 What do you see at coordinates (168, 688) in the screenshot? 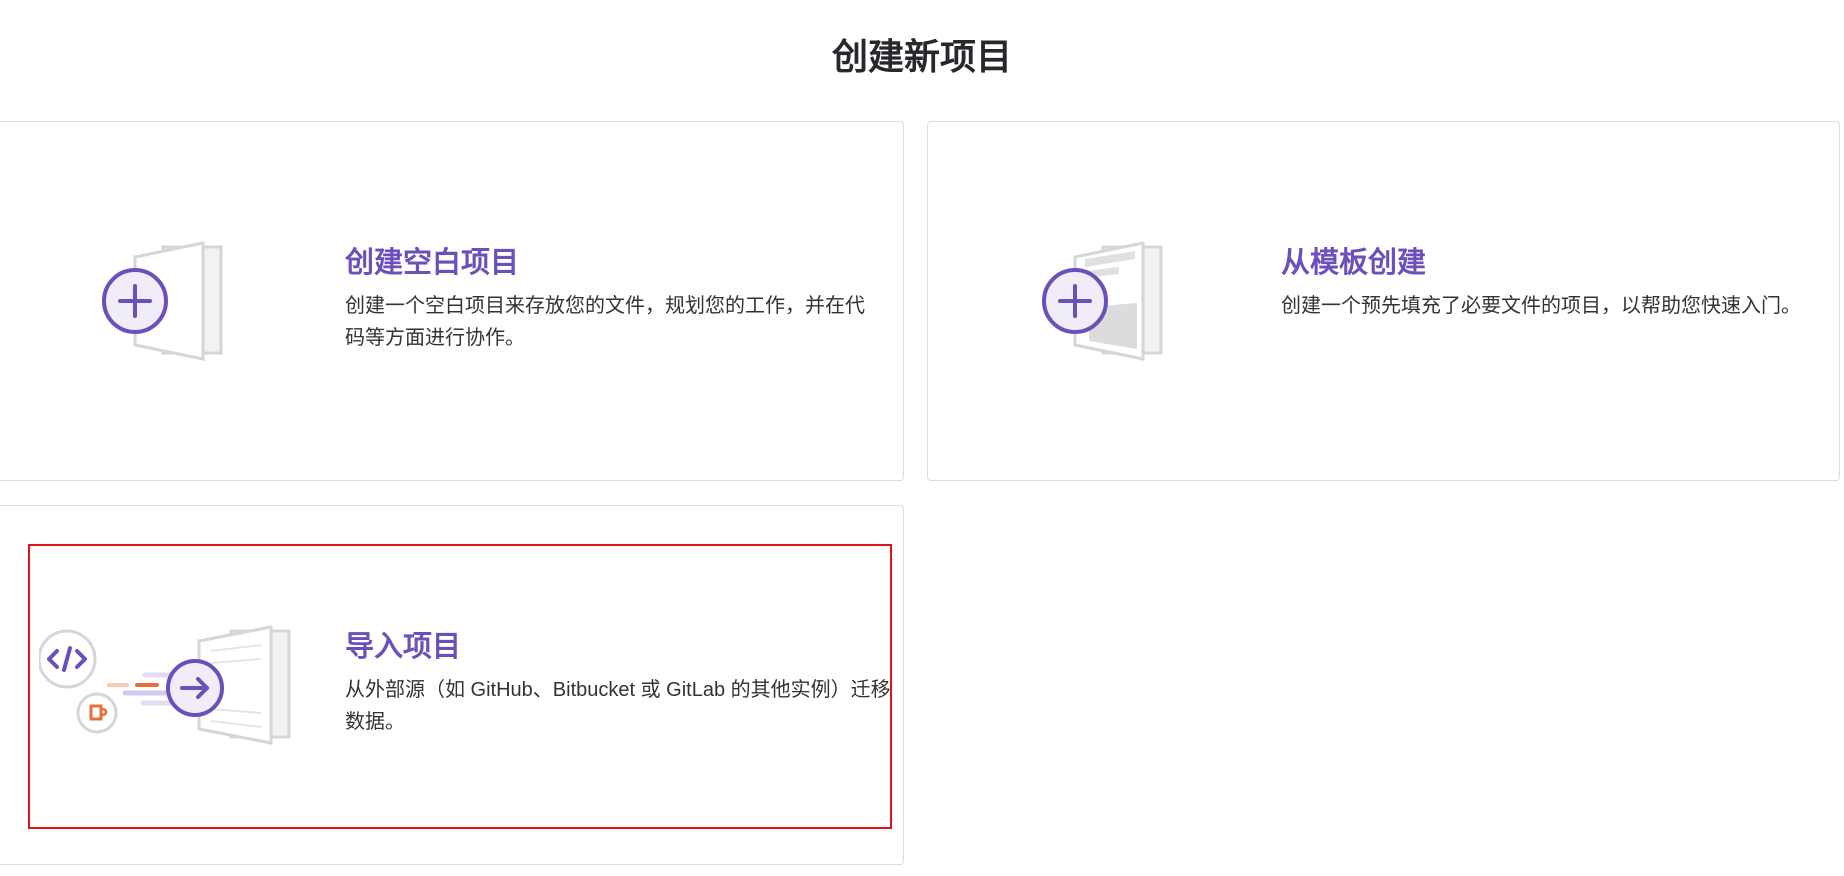
I see `import-arrow-icon` at bounding box center [168, 688].